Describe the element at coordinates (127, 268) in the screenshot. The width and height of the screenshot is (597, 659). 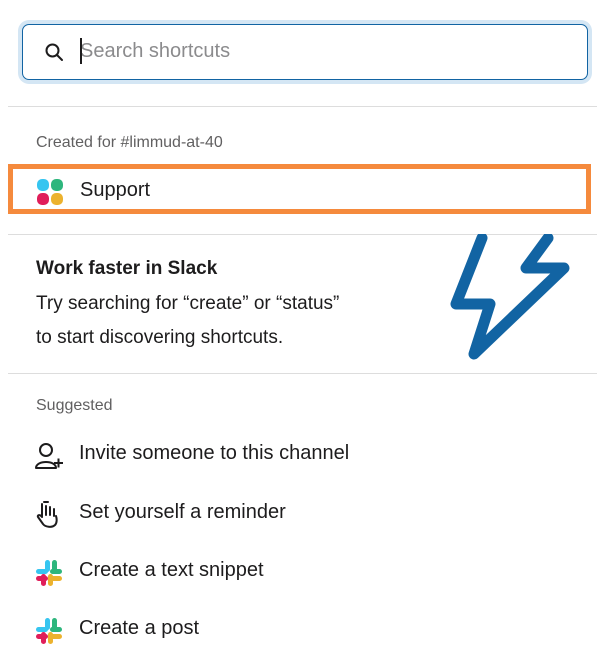
I see `tip-title: Work faster in Slack` at that location.